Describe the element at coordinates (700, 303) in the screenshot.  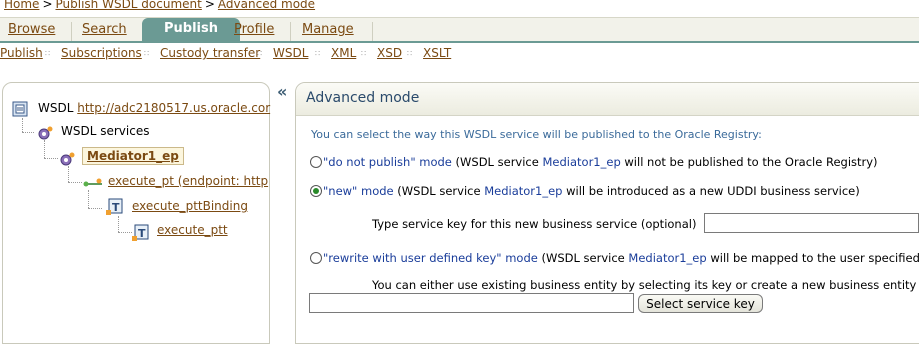
I see `select-service-key-button: Select service key` at that location.